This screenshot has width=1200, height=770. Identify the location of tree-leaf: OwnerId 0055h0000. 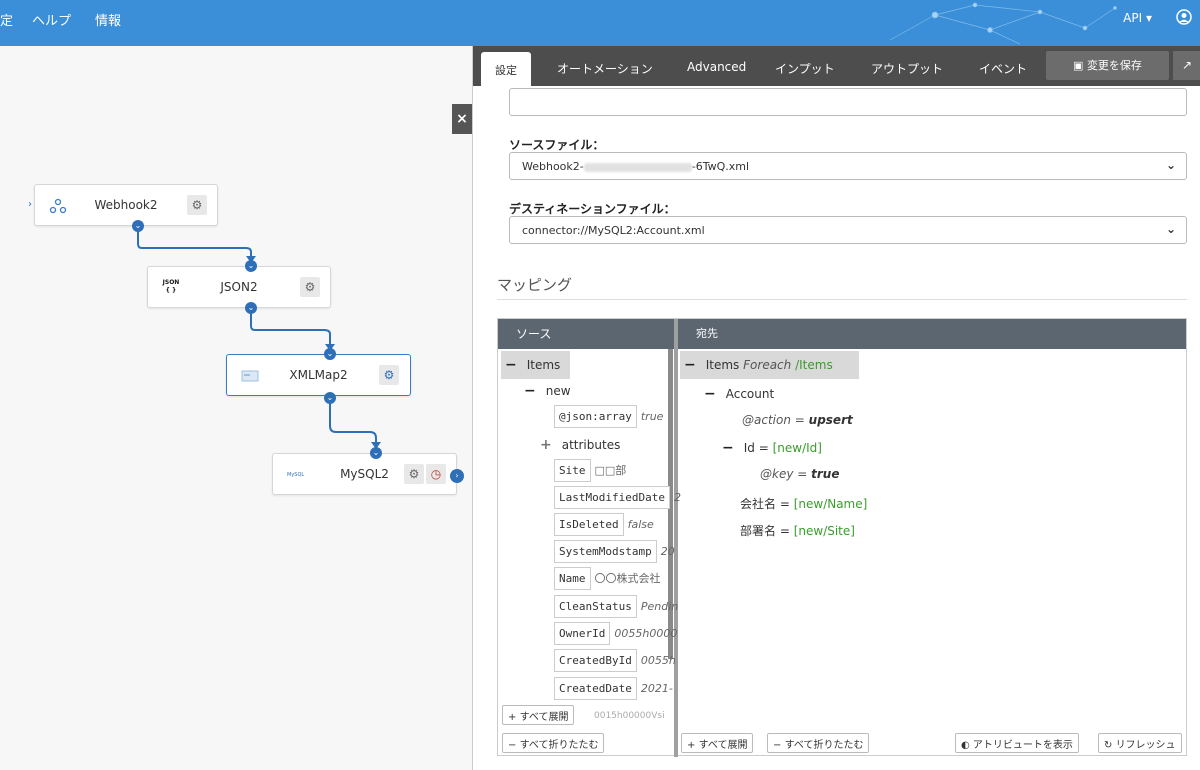
(615, 633).